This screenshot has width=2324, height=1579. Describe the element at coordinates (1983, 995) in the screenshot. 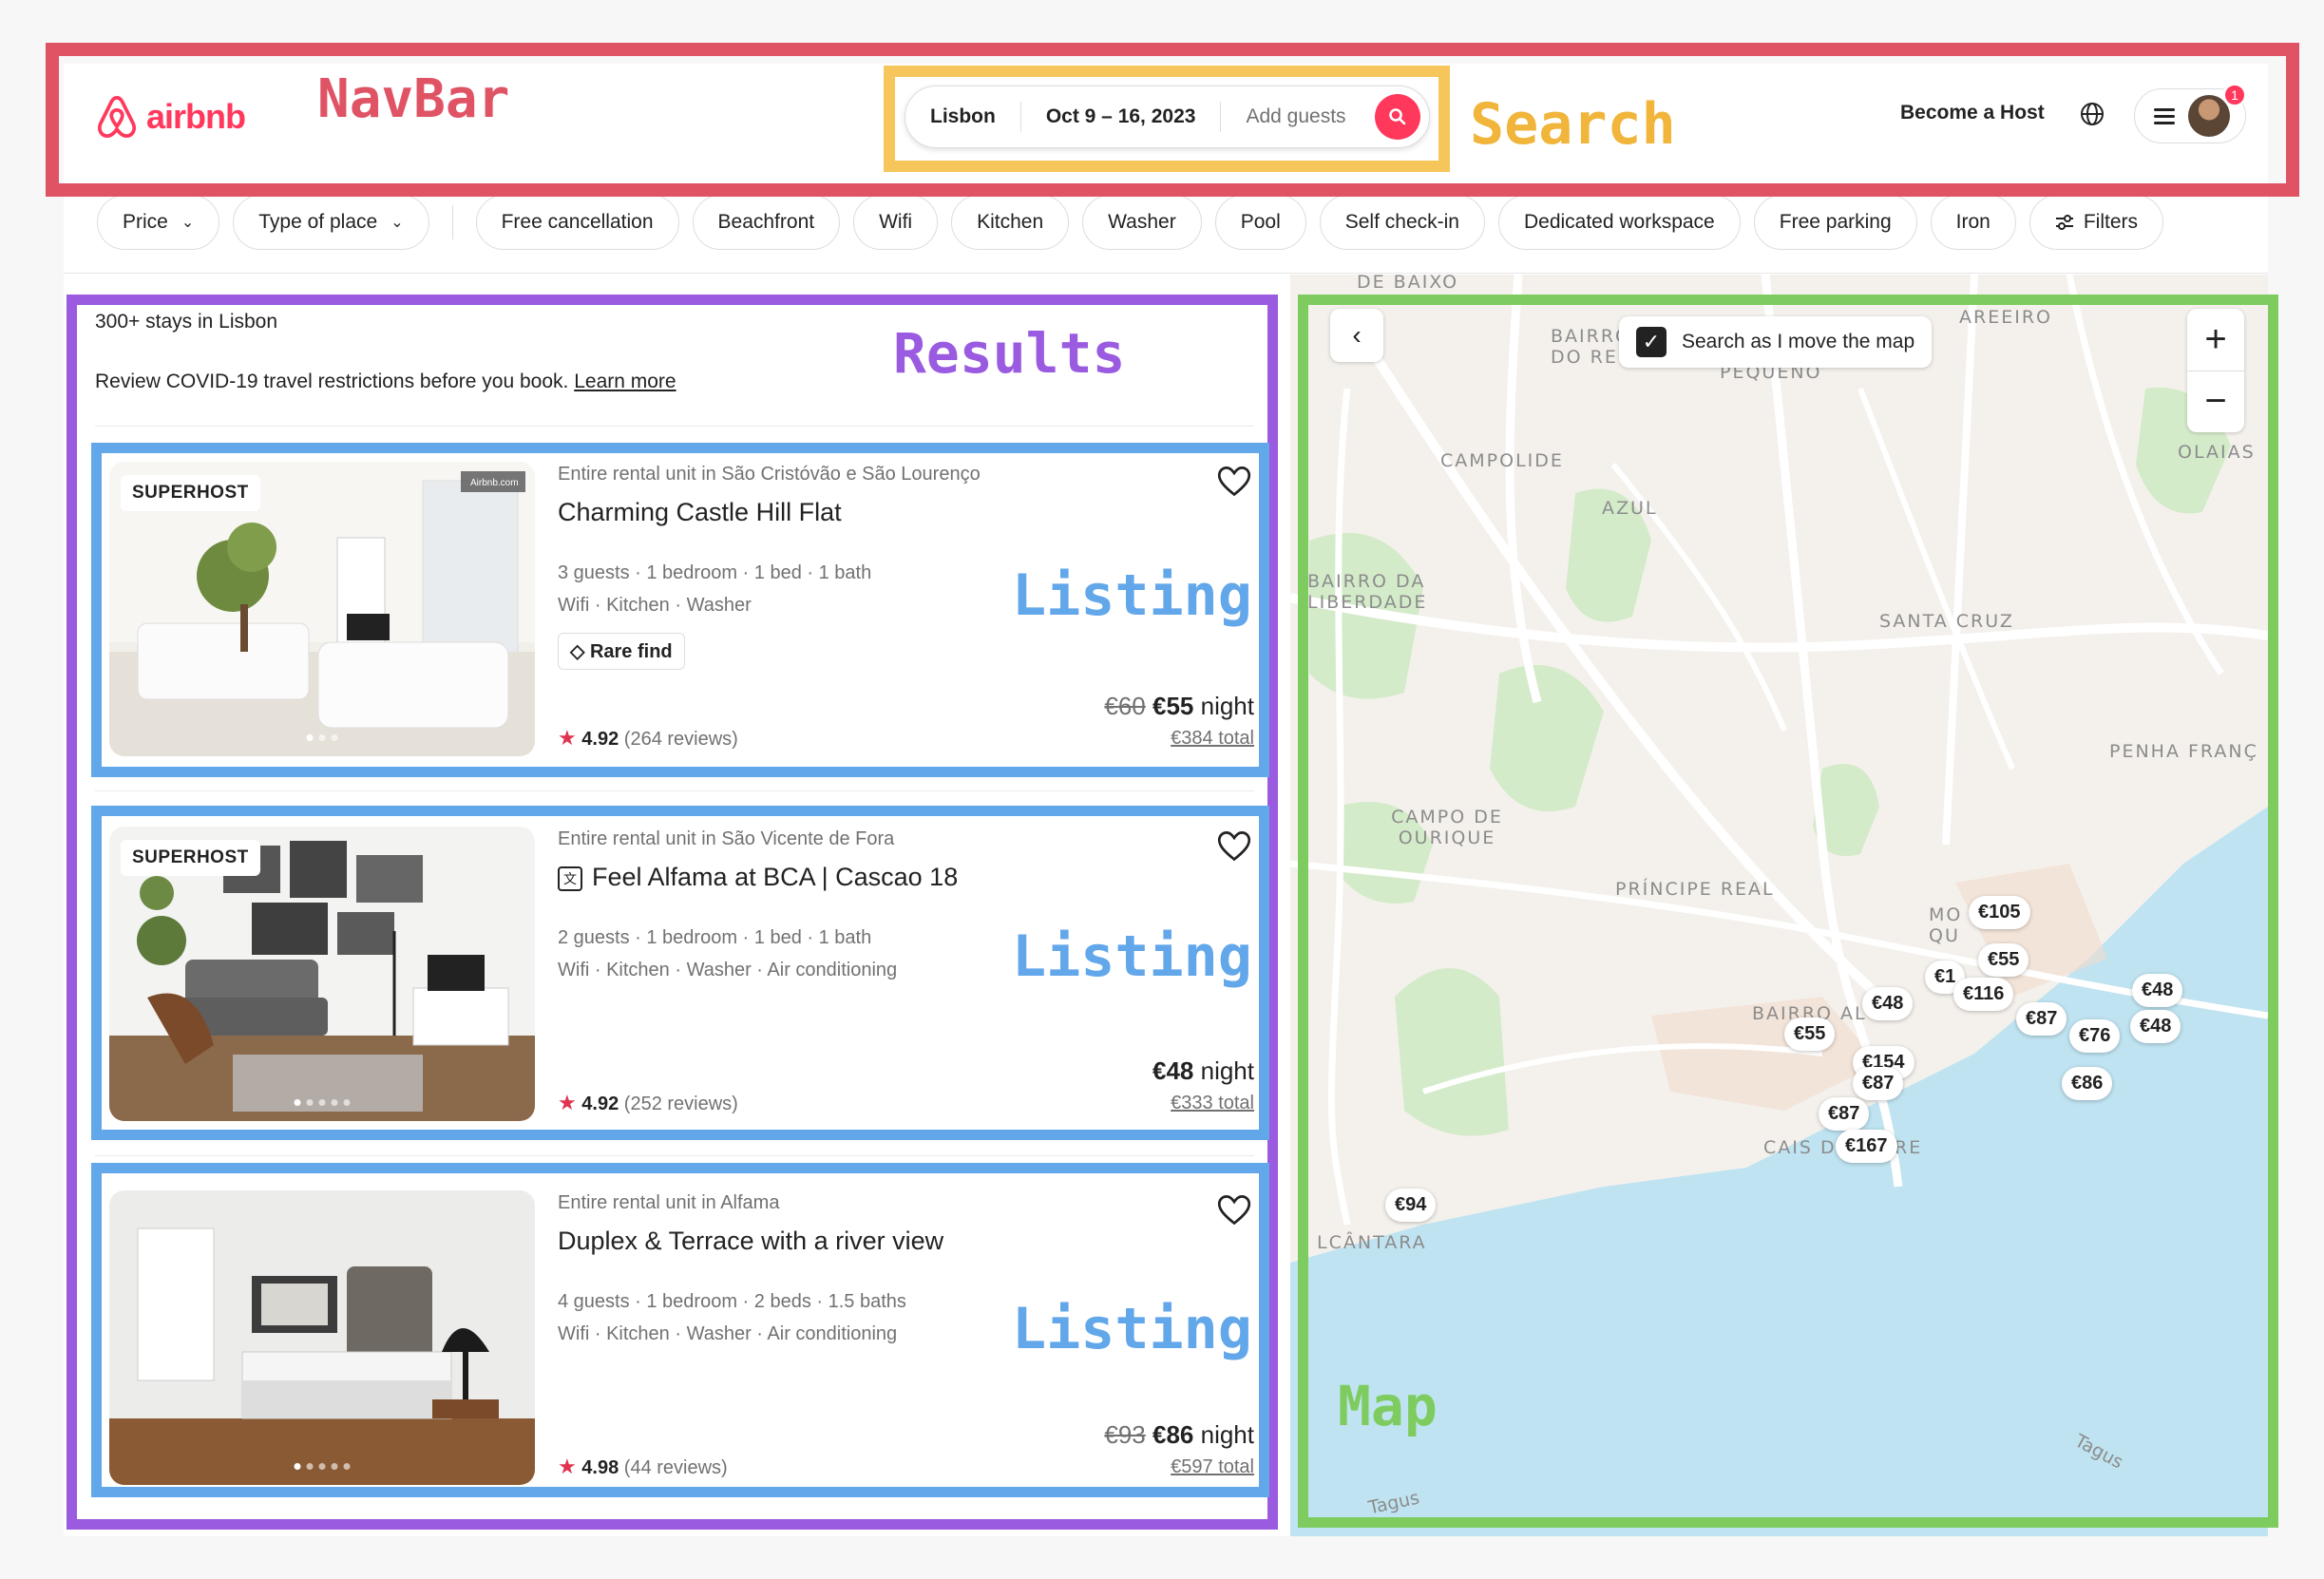

I see `map-price-pin: €116` at that location.